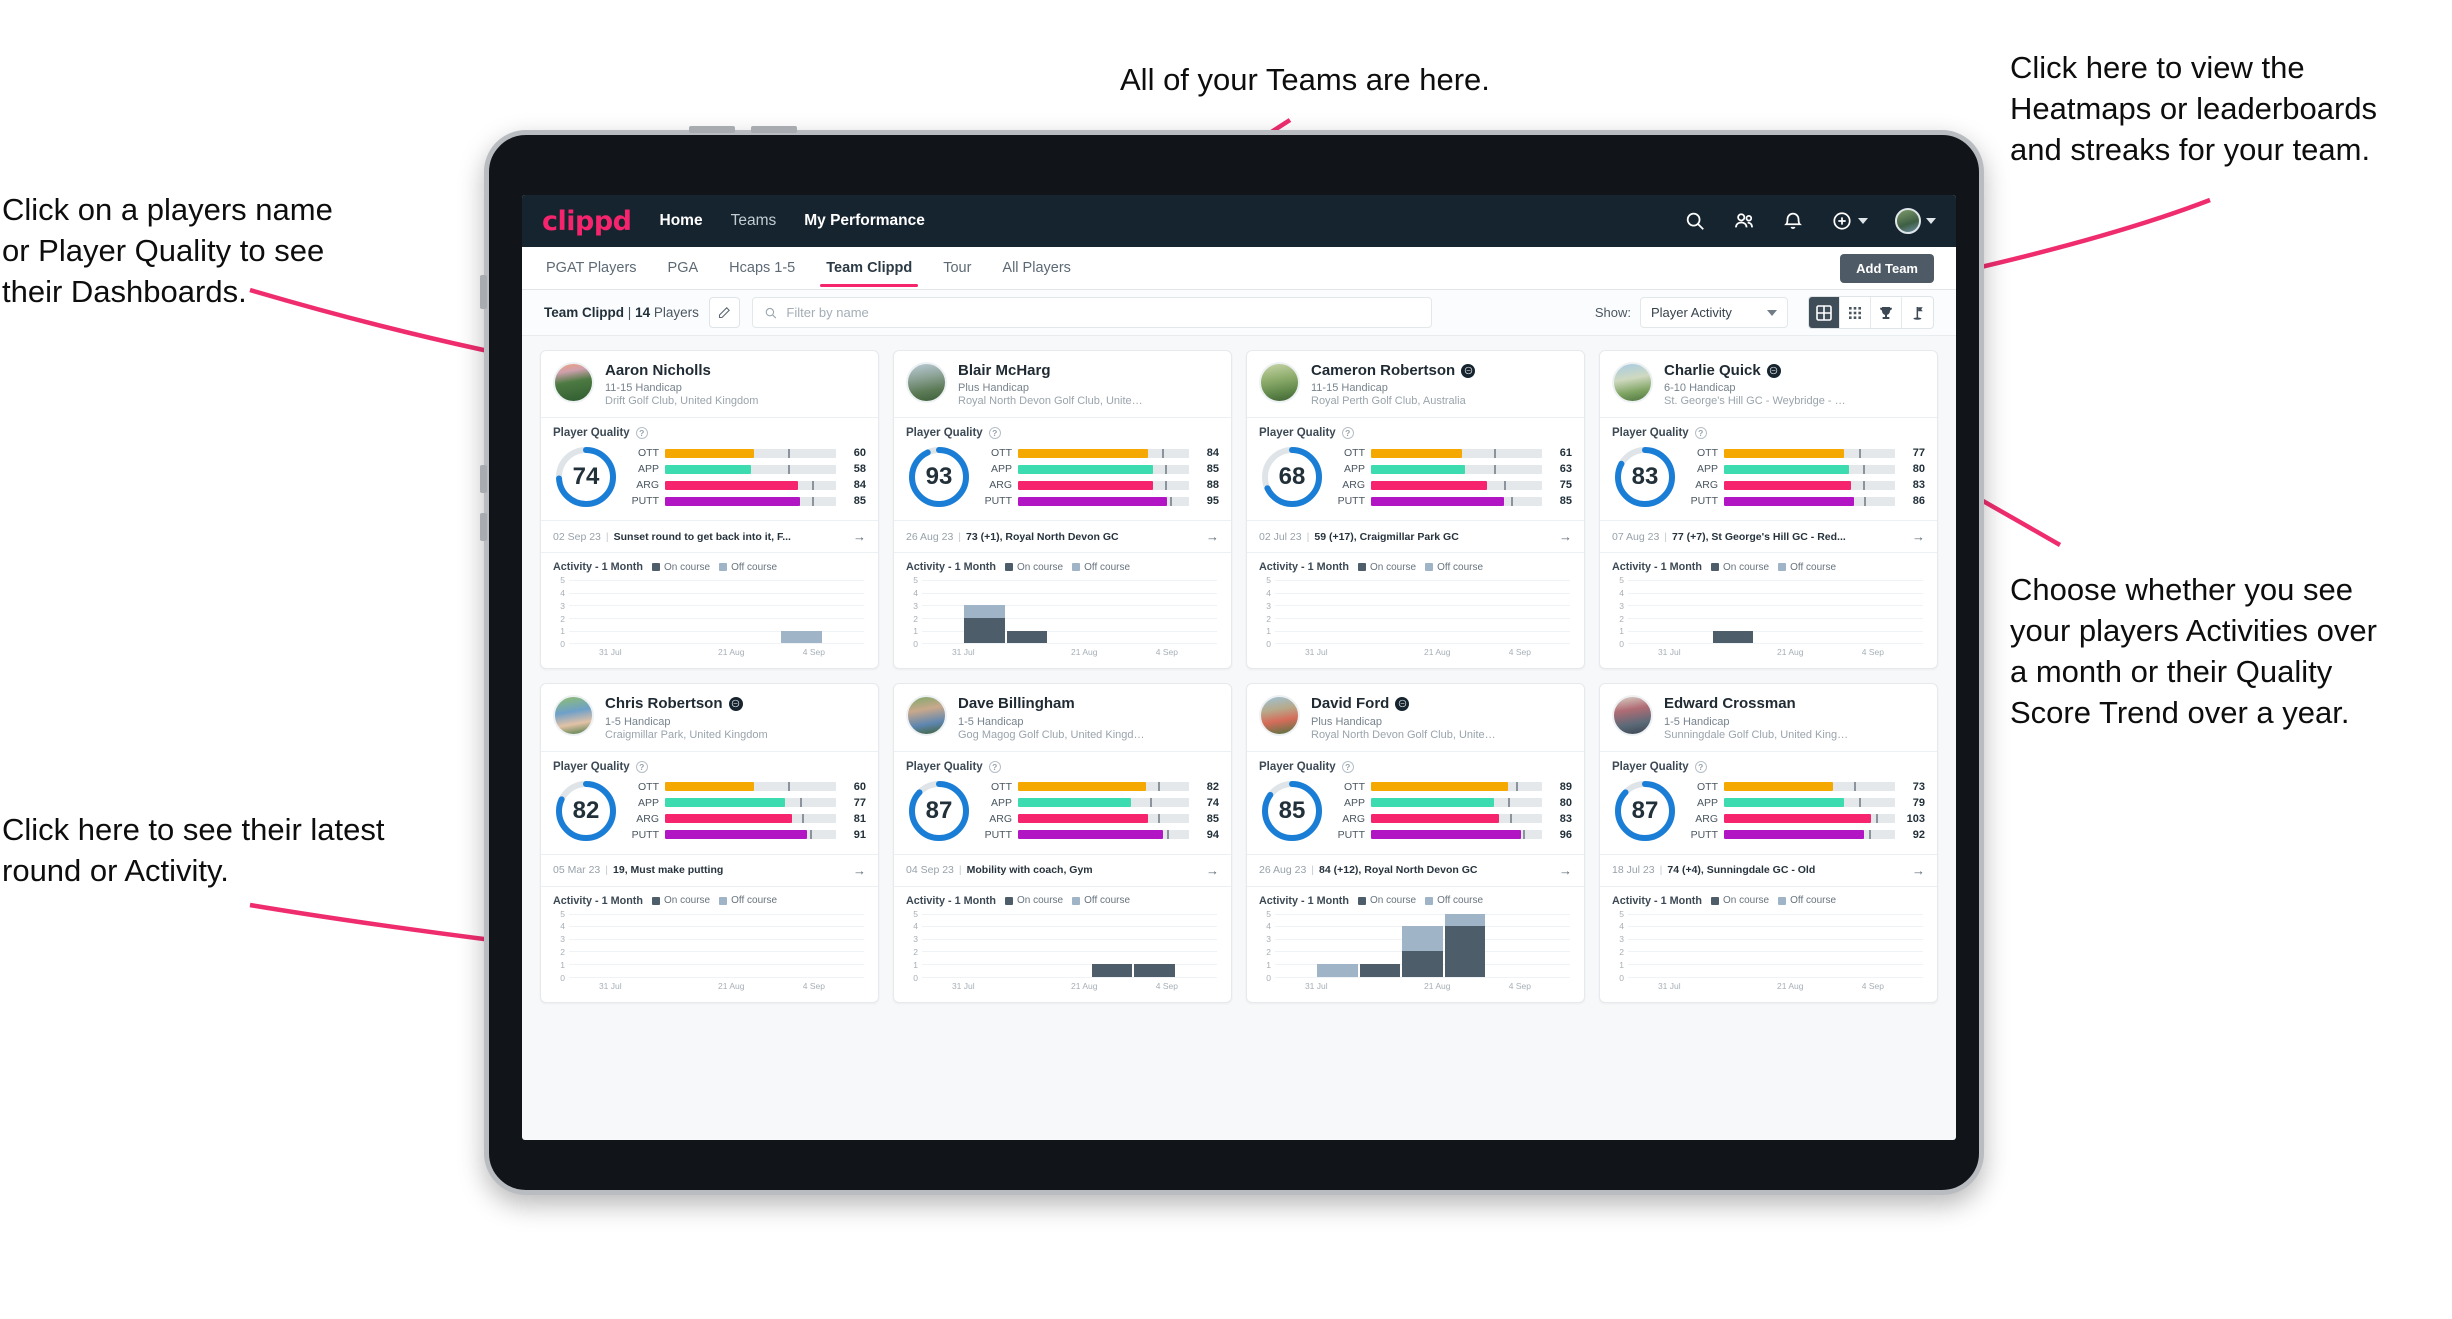  Describe the element at coordinates (1714, 312) in the screenshot. I see `show-select: Player Activity` at that location.